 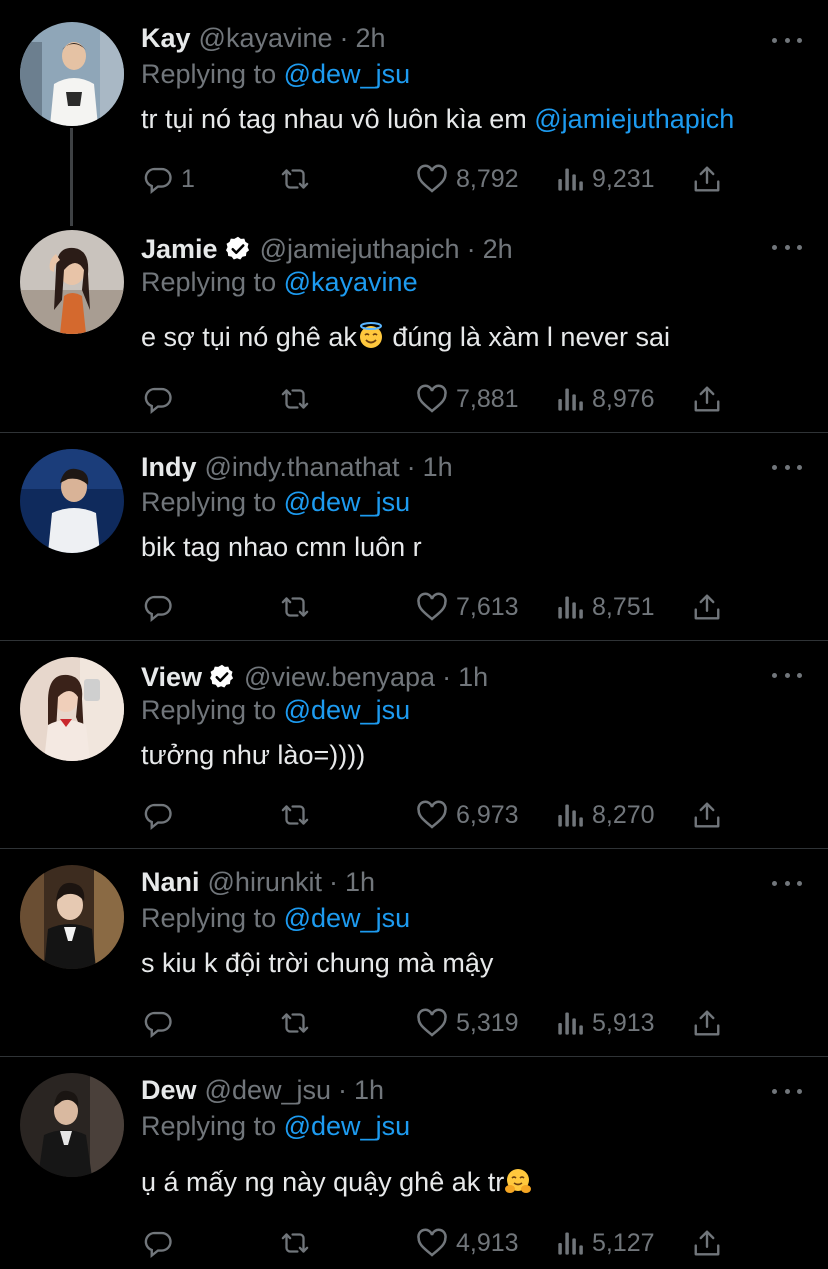 I want to click on display-name: Dew, so click(x=169, y=1090).